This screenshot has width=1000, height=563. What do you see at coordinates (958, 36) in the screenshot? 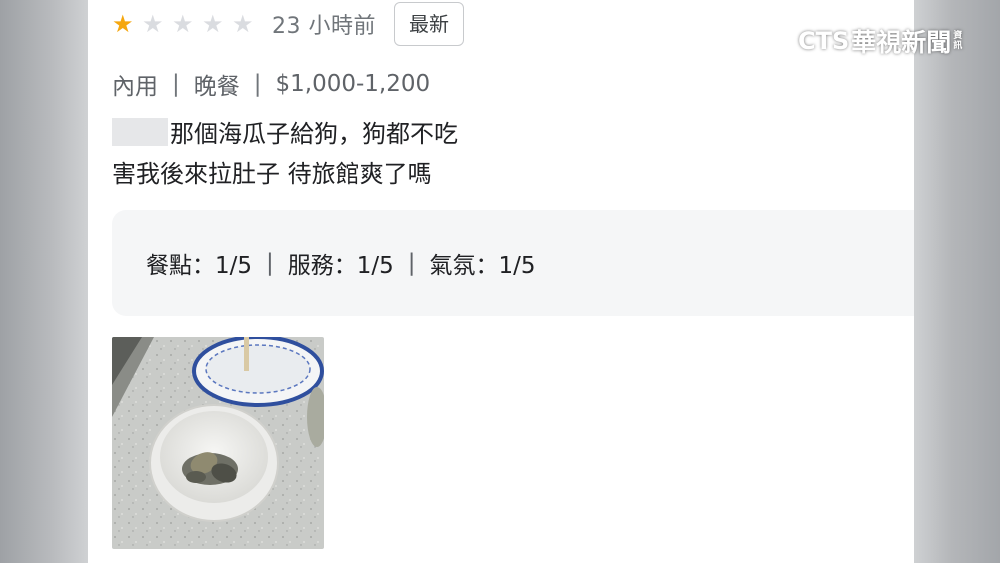
I see `cts-small-top: 資` at bounding box center [958, 36].